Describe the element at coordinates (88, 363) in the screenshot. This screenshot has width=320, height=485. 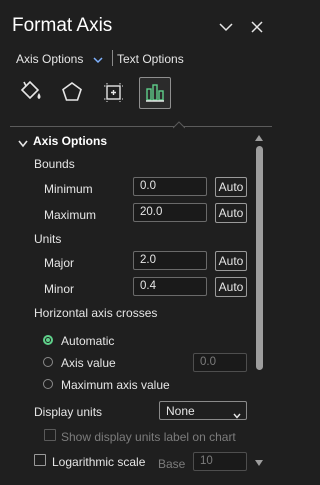
I see `radio-axis-value-label: Axis value` at that location.